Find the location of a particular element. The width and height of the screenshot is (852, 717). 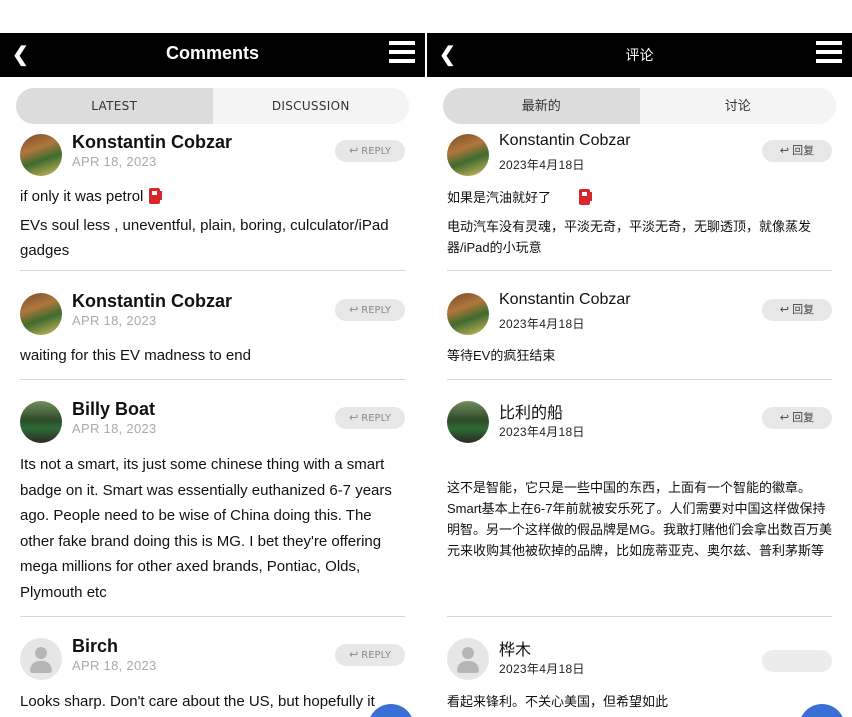

top-bar: ❮ Comments is located at coordinates (212, 55).